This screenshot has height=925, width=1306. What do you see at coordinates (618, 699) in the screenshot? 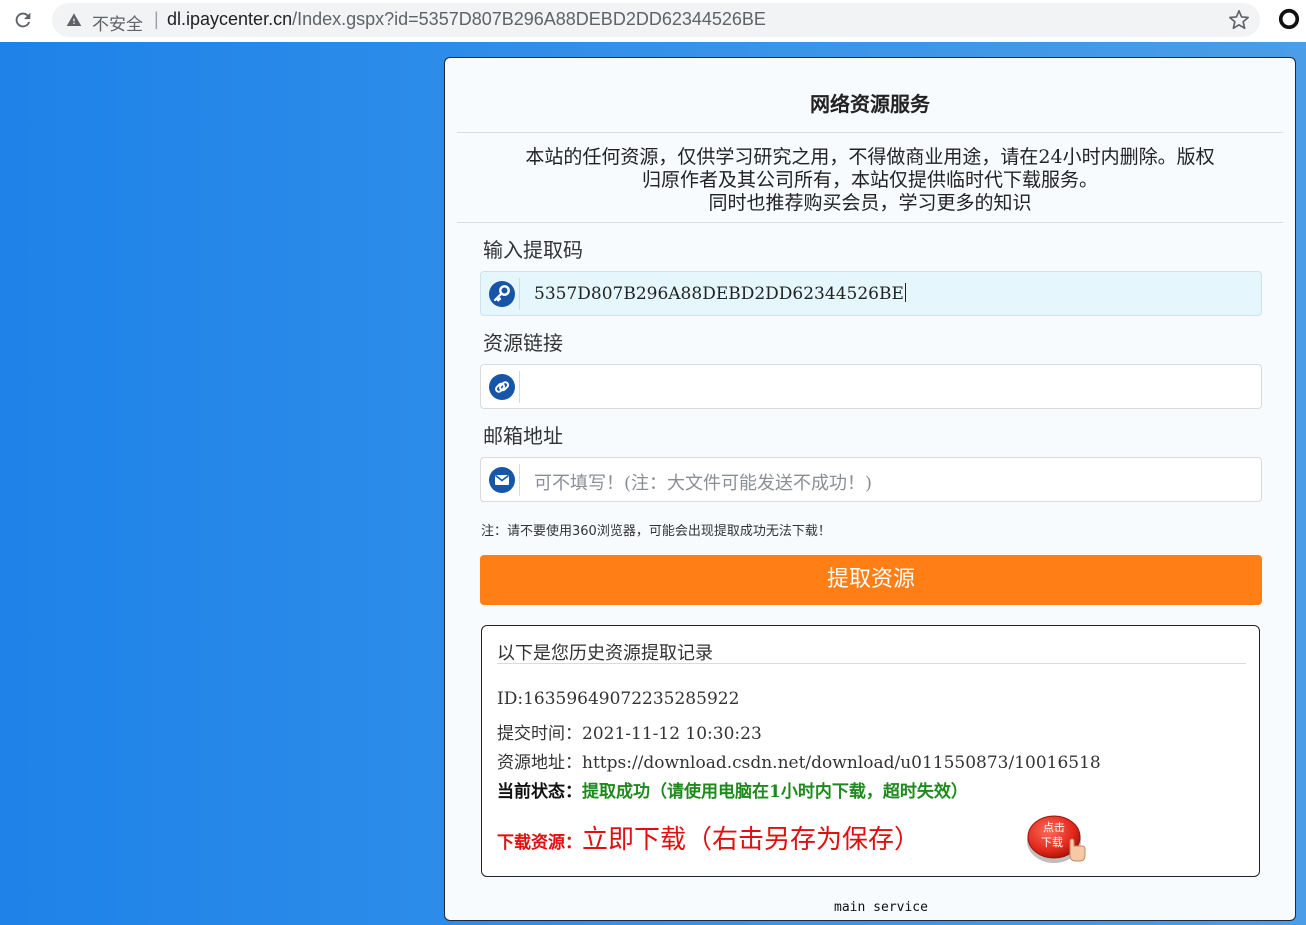
I see `history-id: ID:16359649072235285922` at bounding box center [618, 699].